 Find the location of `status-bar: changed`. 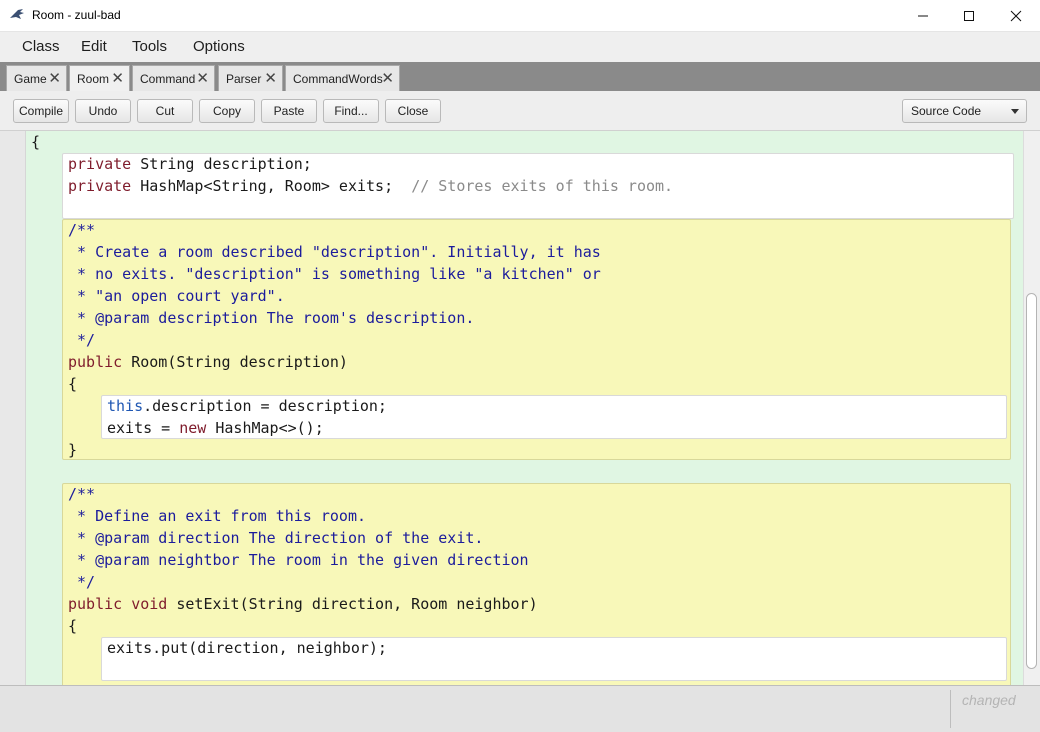

status-bar: changed is located at coordinates (520, 708).